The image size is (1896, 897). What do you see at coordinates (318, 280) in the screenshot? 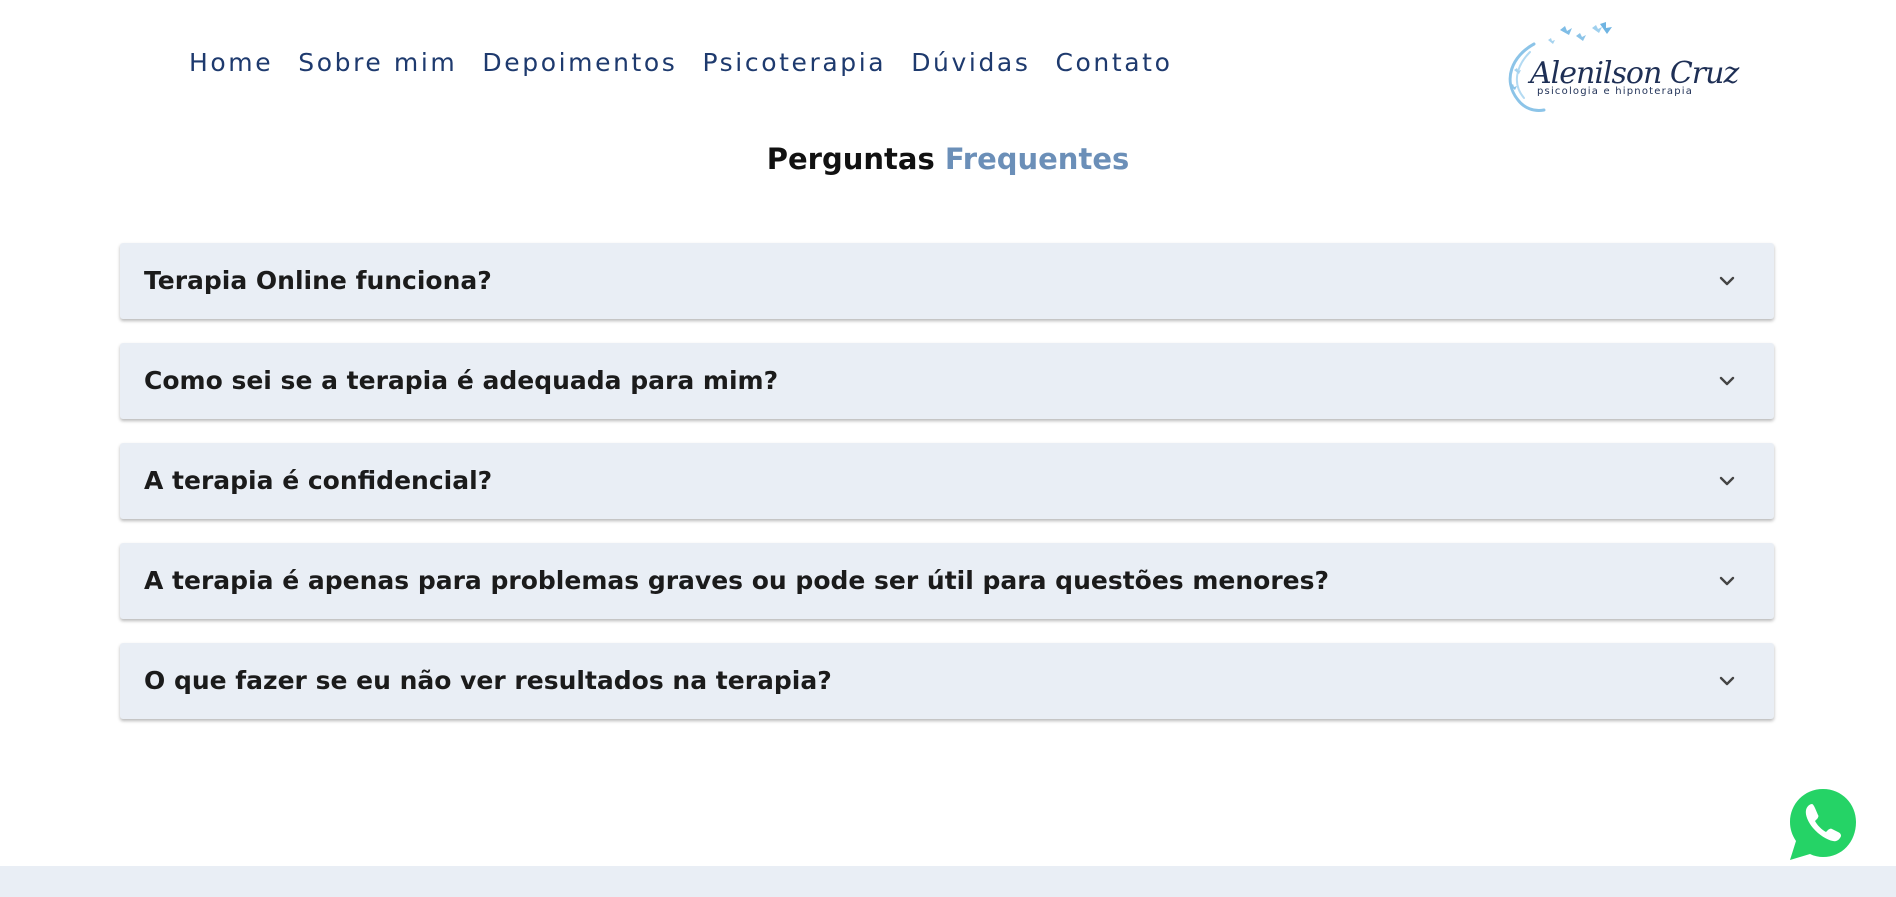
I see `faq-question: Terapia Online funciona?` at bounding box center [318, 280].